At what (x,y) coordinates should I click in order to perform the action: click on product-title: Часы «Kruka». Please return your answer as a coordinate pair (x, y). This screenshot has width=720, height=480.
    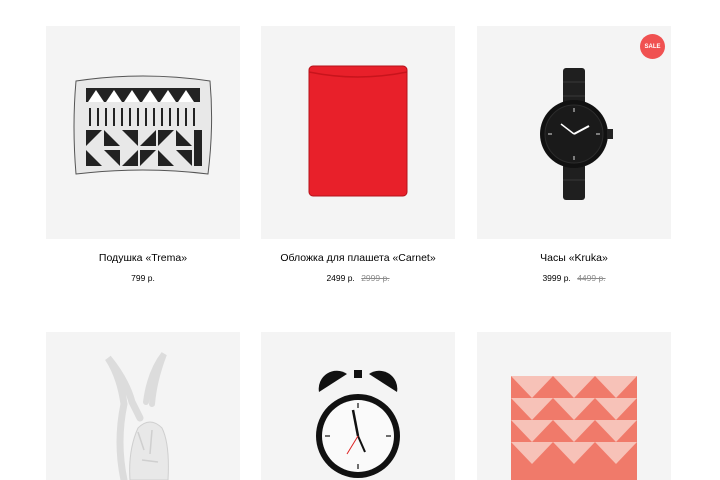
    Looking at the image, I should click on (574, 258).